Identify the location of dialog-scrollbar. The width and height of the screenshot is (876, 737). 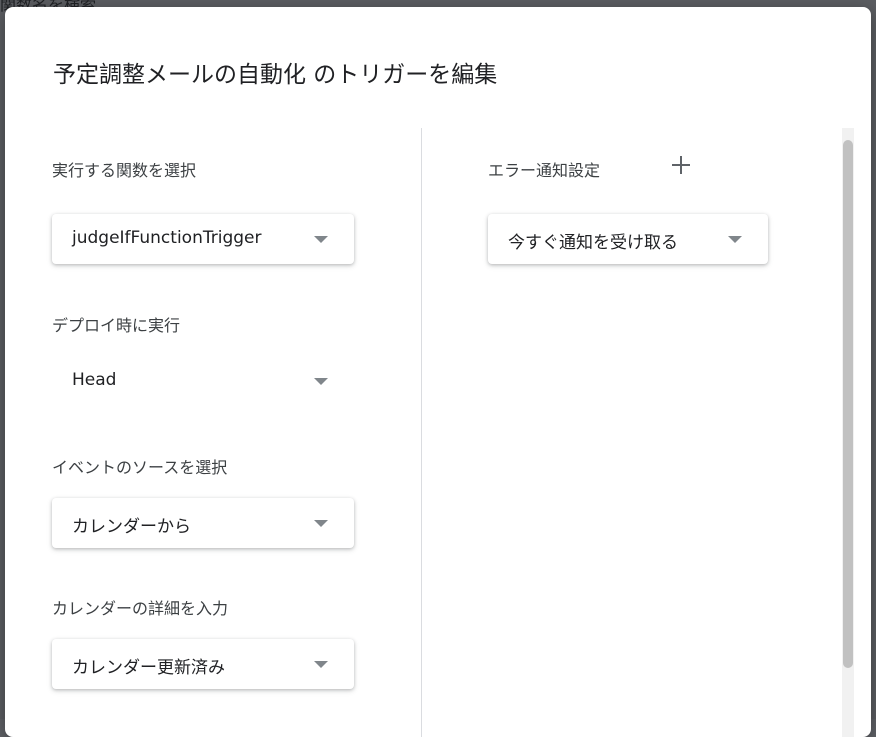
(848, 432).